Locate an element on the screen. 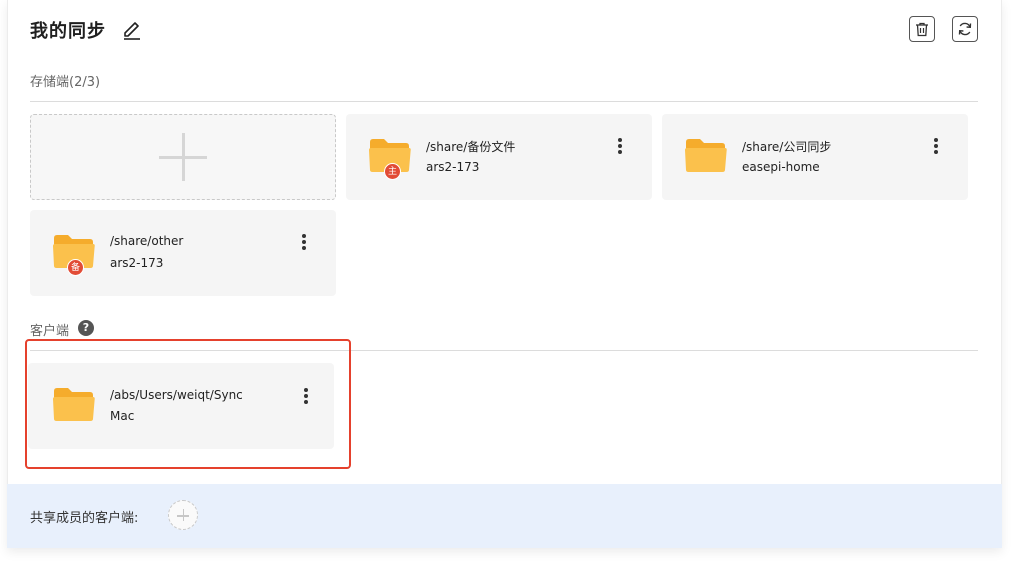 Image resolution: width=1015 pixels, height=570 pixels. storage-path: /share/公司同步 is located at coordinates (787, 147).